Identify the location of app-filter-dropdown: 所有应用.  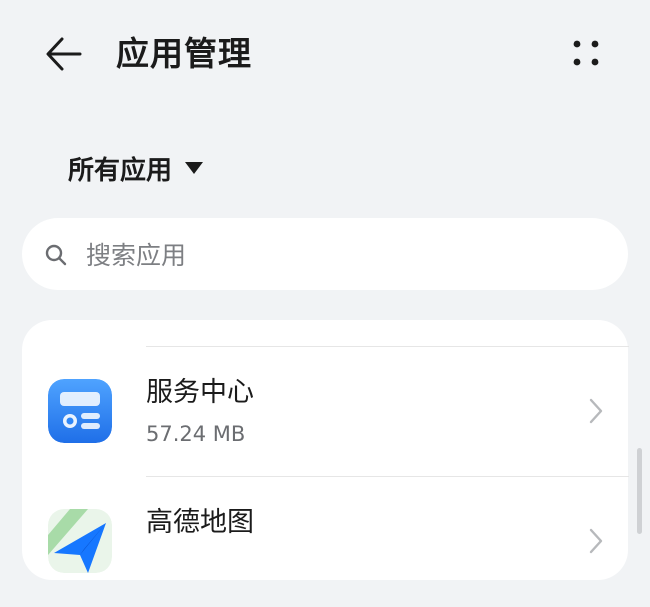
(136, 168).